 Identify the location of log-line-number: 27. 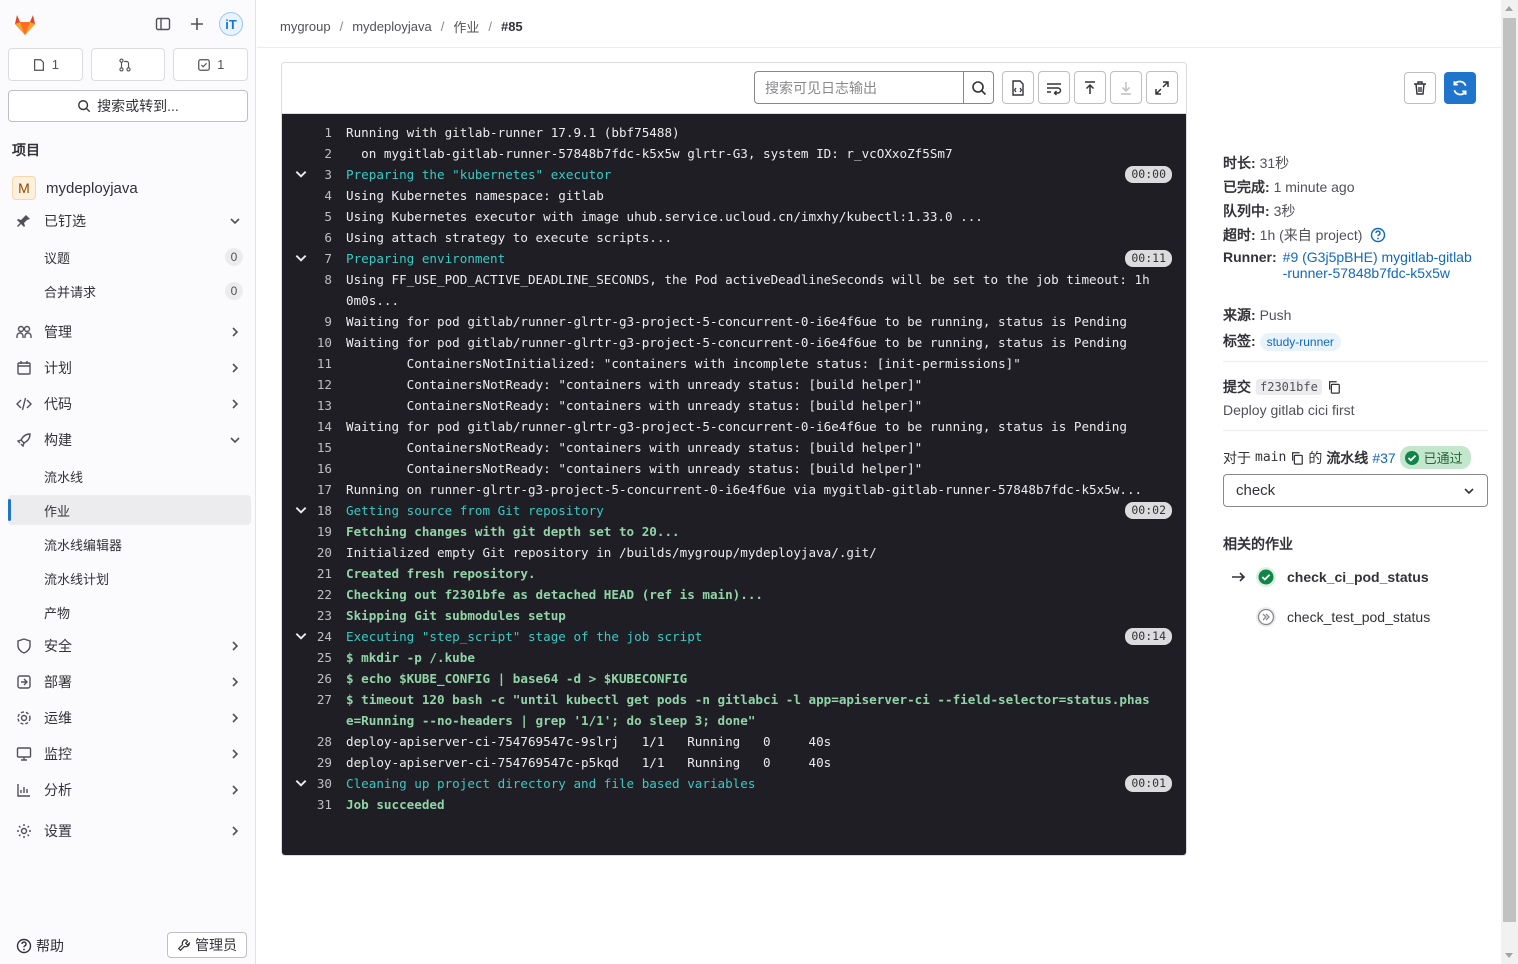
(314, 710).